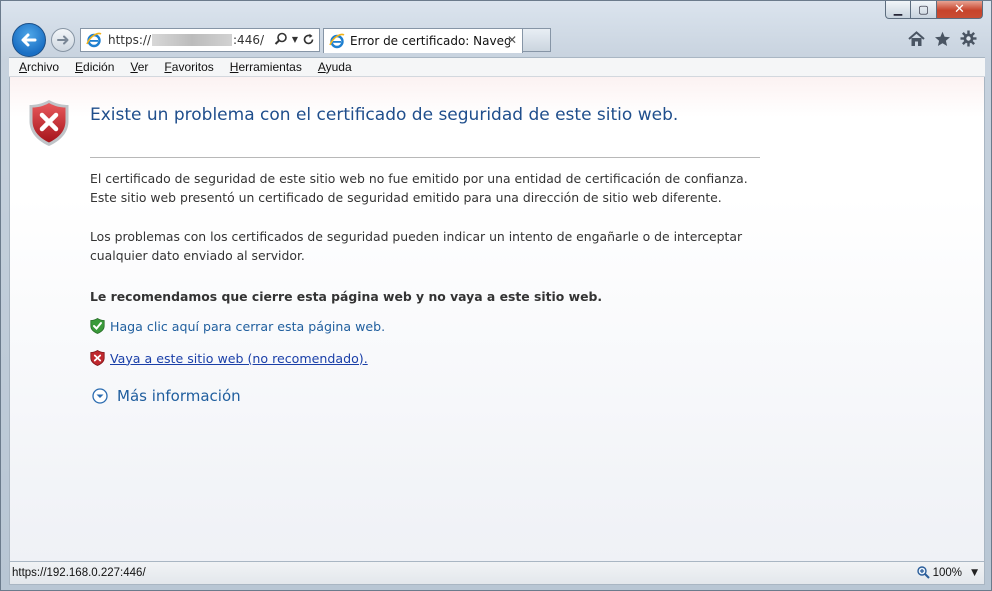 This screenshot has width=992, height=591. I want to click on window-controls: ▁ ▢ ✕, so click(934, 11).